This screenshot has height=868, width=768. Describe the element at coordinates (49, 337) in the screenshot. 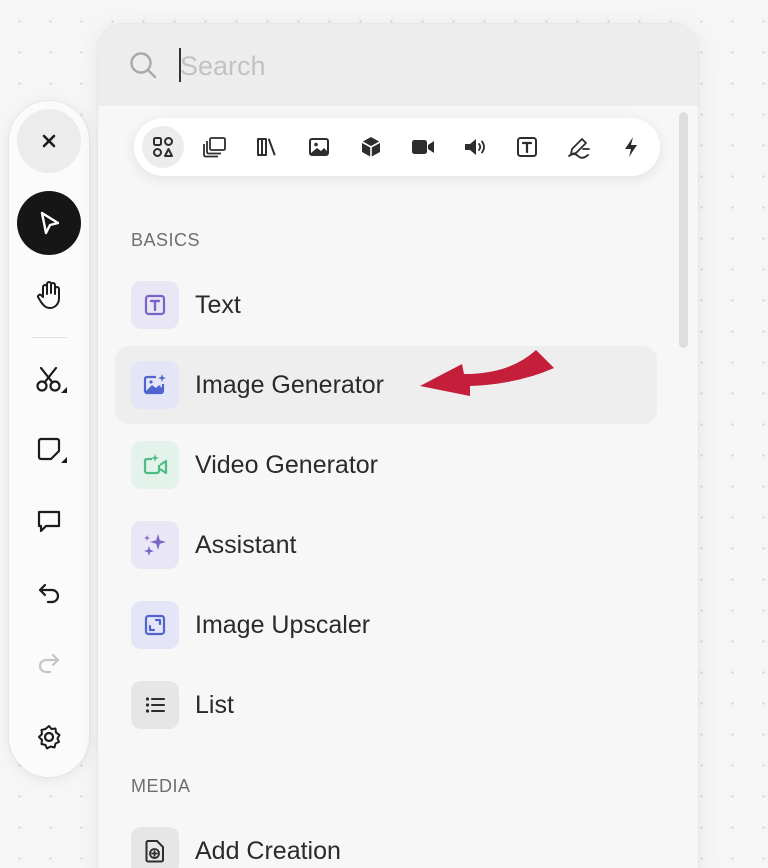

I see `toolbar-divider` at that location.